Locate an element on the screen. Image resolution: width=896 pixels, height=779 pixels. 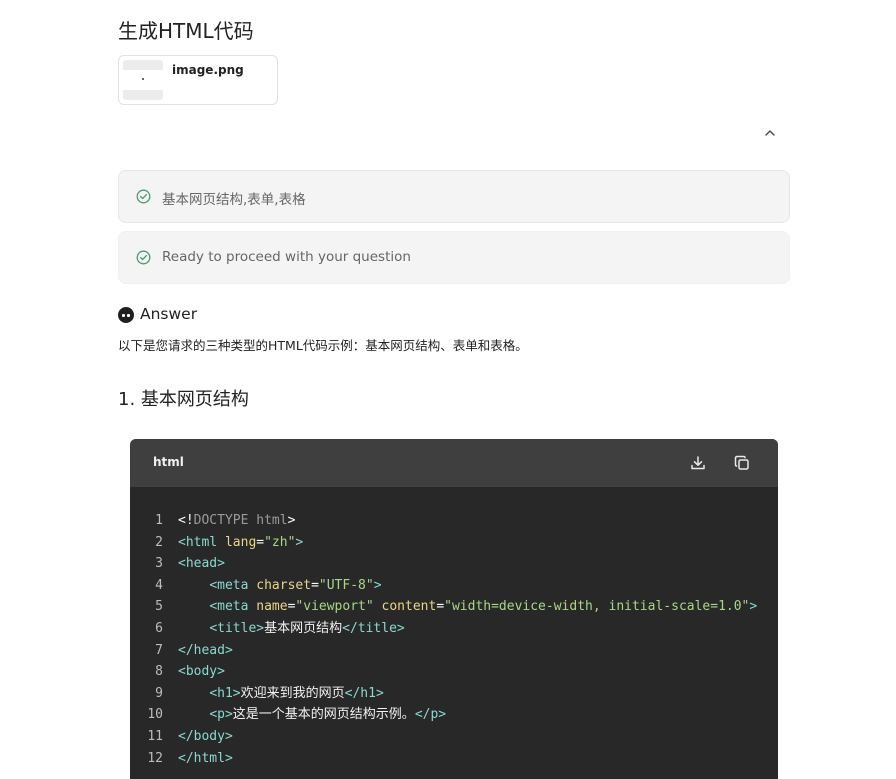
line-number: 9 is located at coordinates (159, 693).